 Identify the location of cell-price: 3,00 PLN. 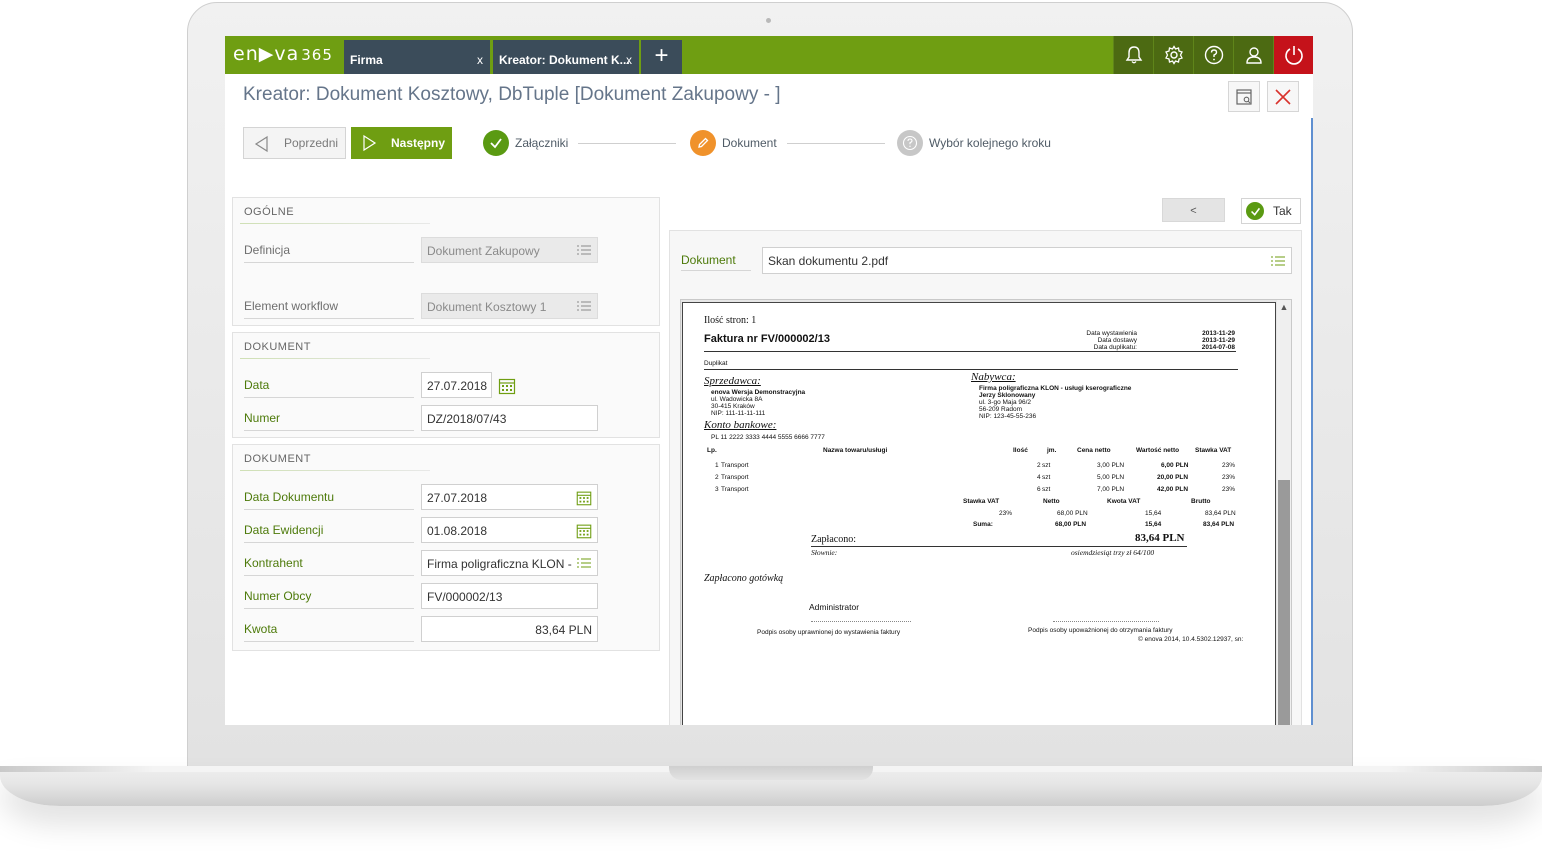
(1111, 465).